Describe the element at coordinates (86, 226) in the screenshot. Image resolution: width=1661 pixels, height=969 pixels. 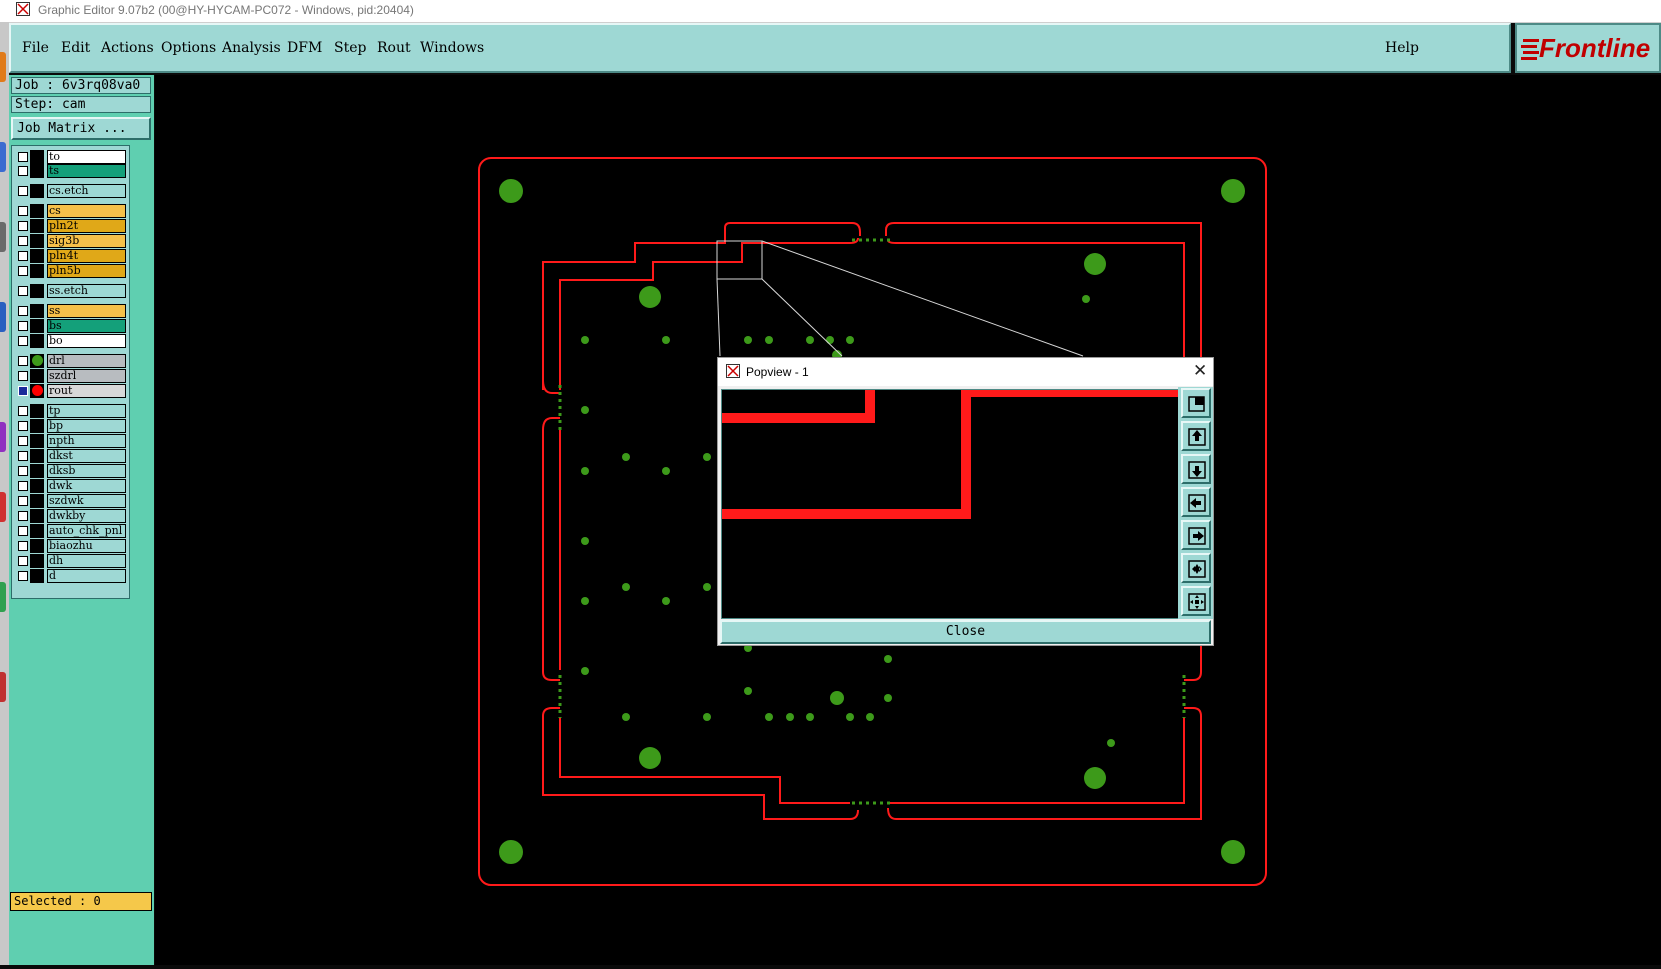
I see `layer-name: pln2t` at that location.